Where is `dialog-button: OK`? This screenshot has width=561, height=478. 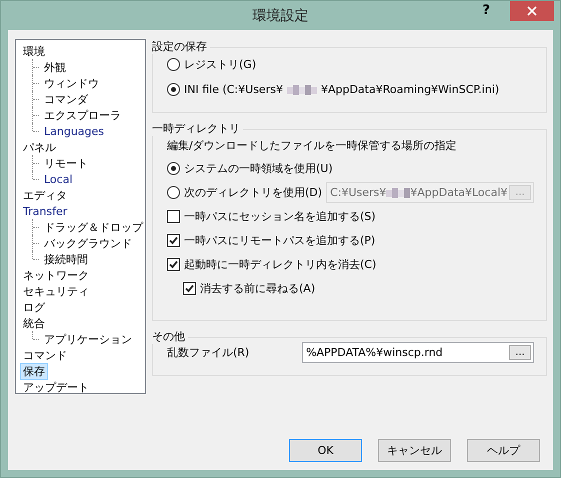
dialog-button: OK is located at coordinates (325, 450).